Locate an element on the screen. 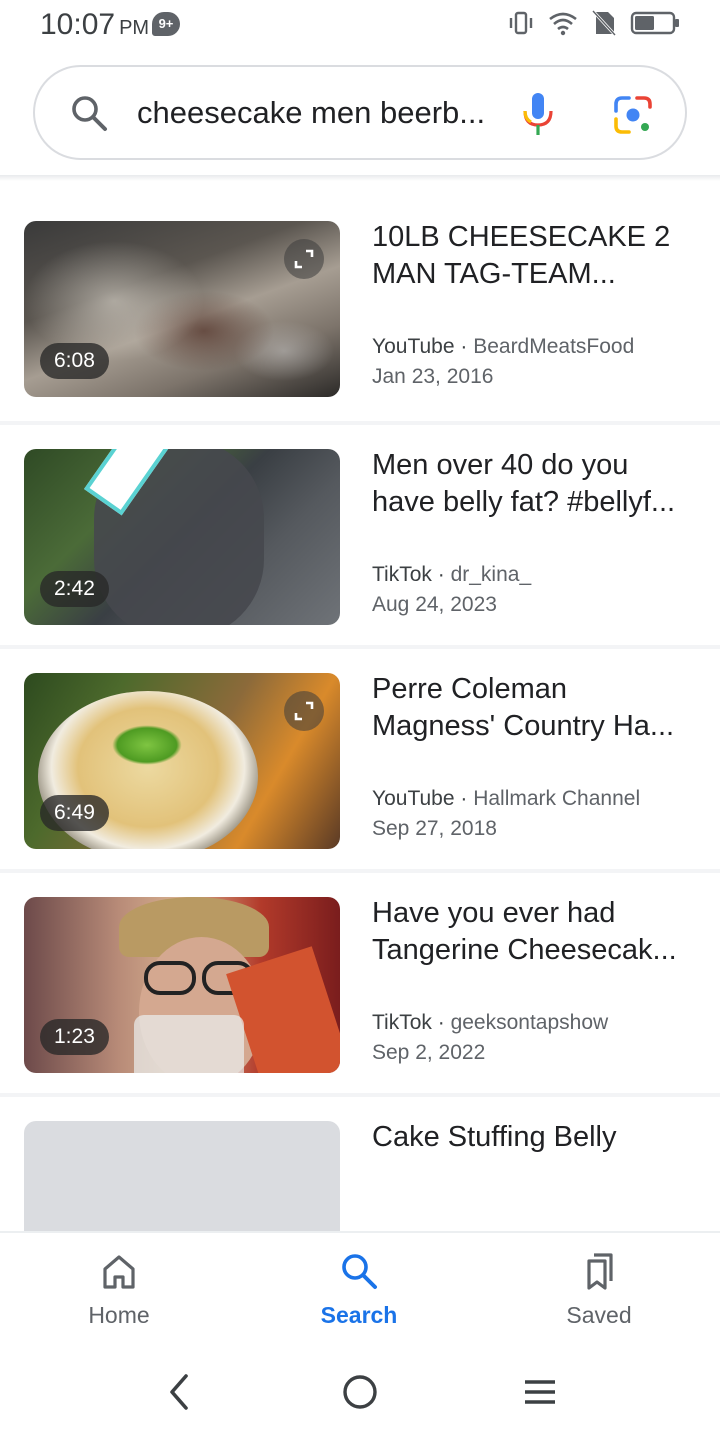 The width and height of the screenshot is (720, 1440). notification-badge: 9+ is located at coordinates (166, 24).